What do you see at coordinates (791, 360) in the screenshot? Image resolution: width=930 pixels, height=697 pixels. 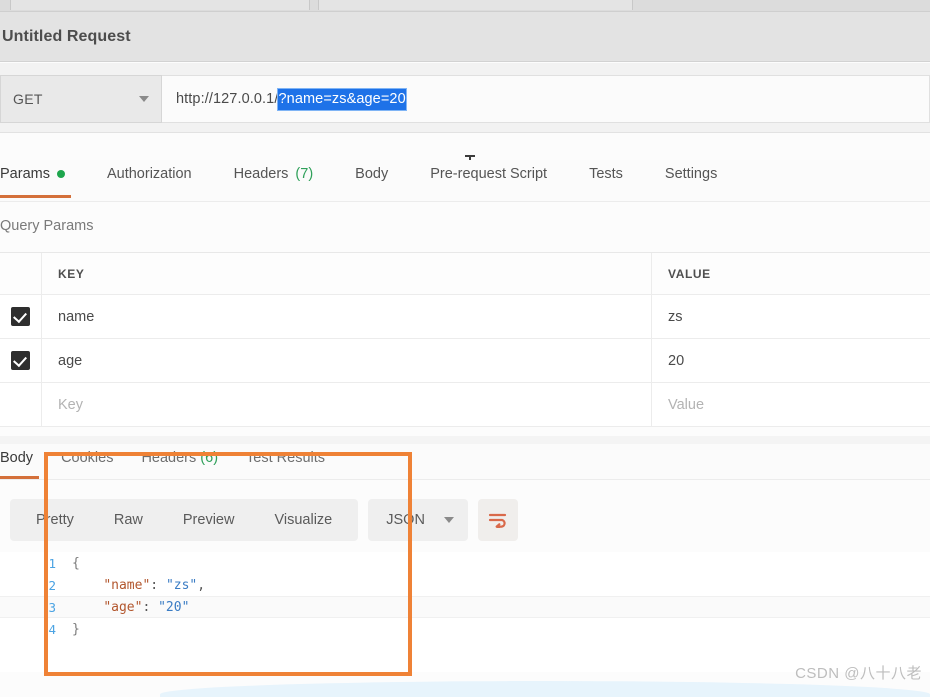 I see `row-value-cell: 20` at bounding box center [791, 360].